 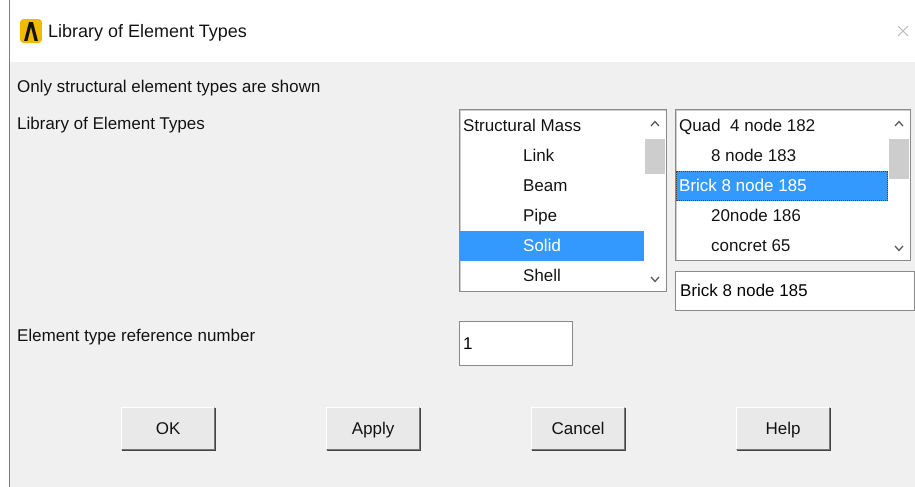 What do you see at coordinates (31, 31) in the screenshot?
I see `app-logo-icon` at bounding box center [31, 31].